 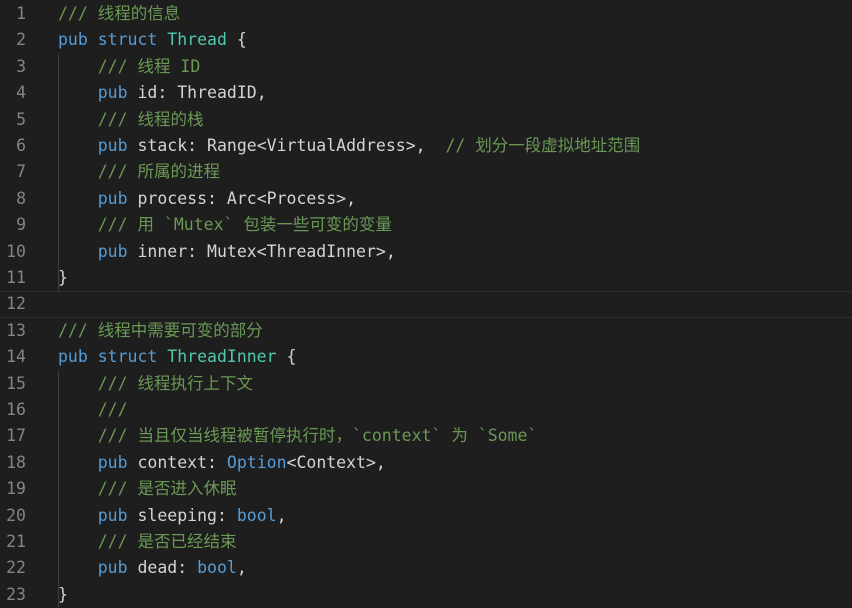 I want to click on code-line: 10 pub inner: Mutex<ThreadInner>,, so click(x=426, y=252).